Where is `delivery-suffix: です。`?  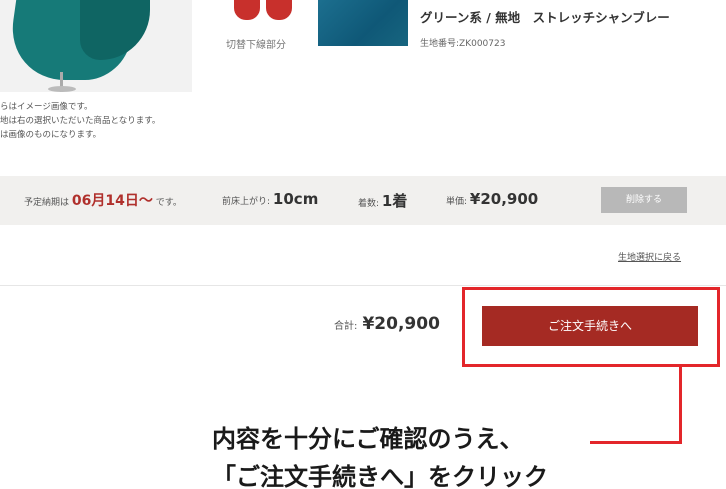 delivery-suffix: です。 is located at coordinates (168, 203).